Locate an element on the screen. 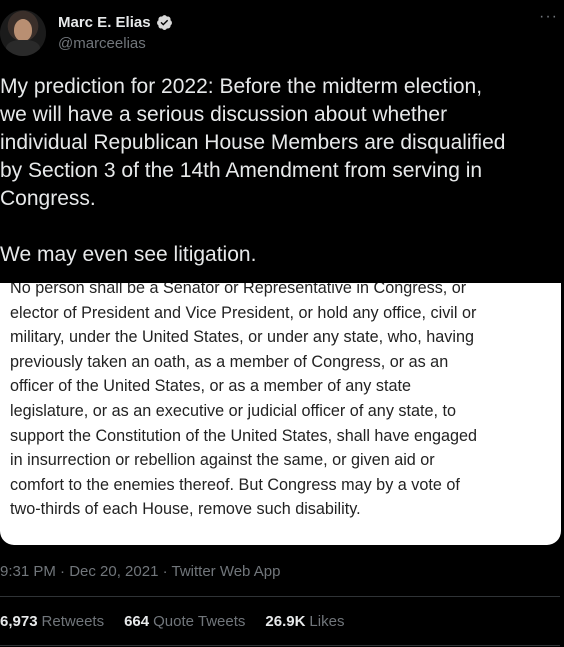 The height and width of the screenshot is (647, 564). retweets-stat: 6,973 Retweets is located at coordinates (52, 621).